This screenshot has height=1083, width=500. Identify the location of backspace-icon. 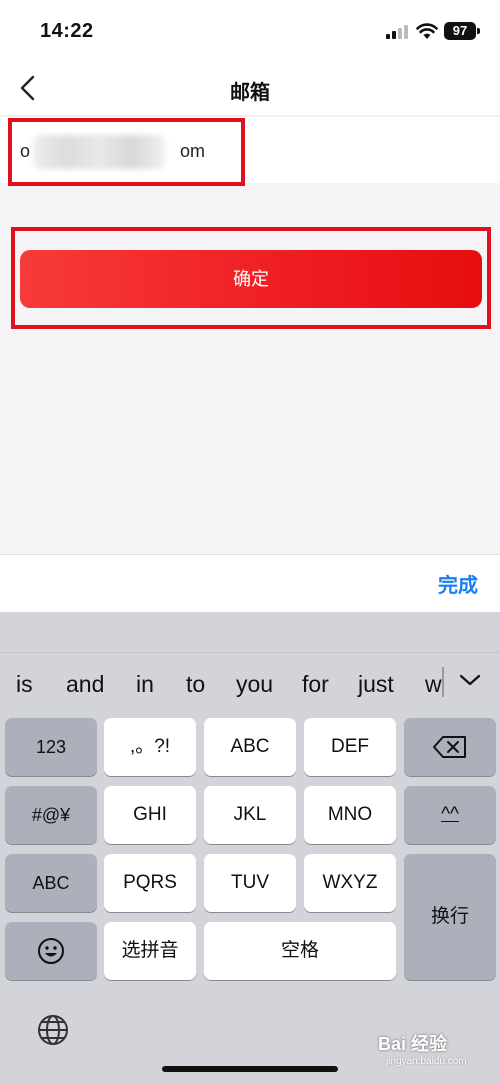
(449, 747).